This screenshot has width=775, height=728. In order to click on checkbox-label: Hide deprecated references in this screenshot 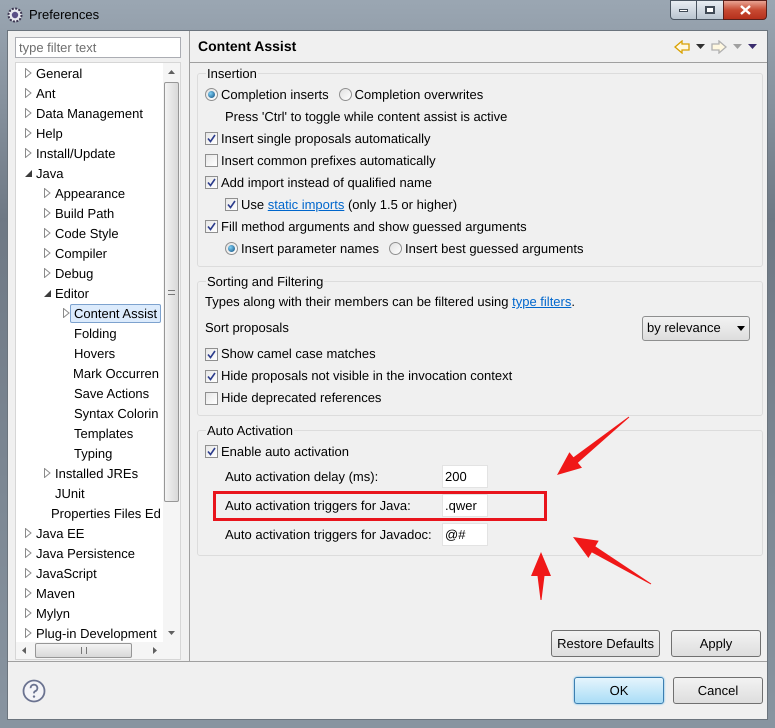, I will do `click(301, 398)`.